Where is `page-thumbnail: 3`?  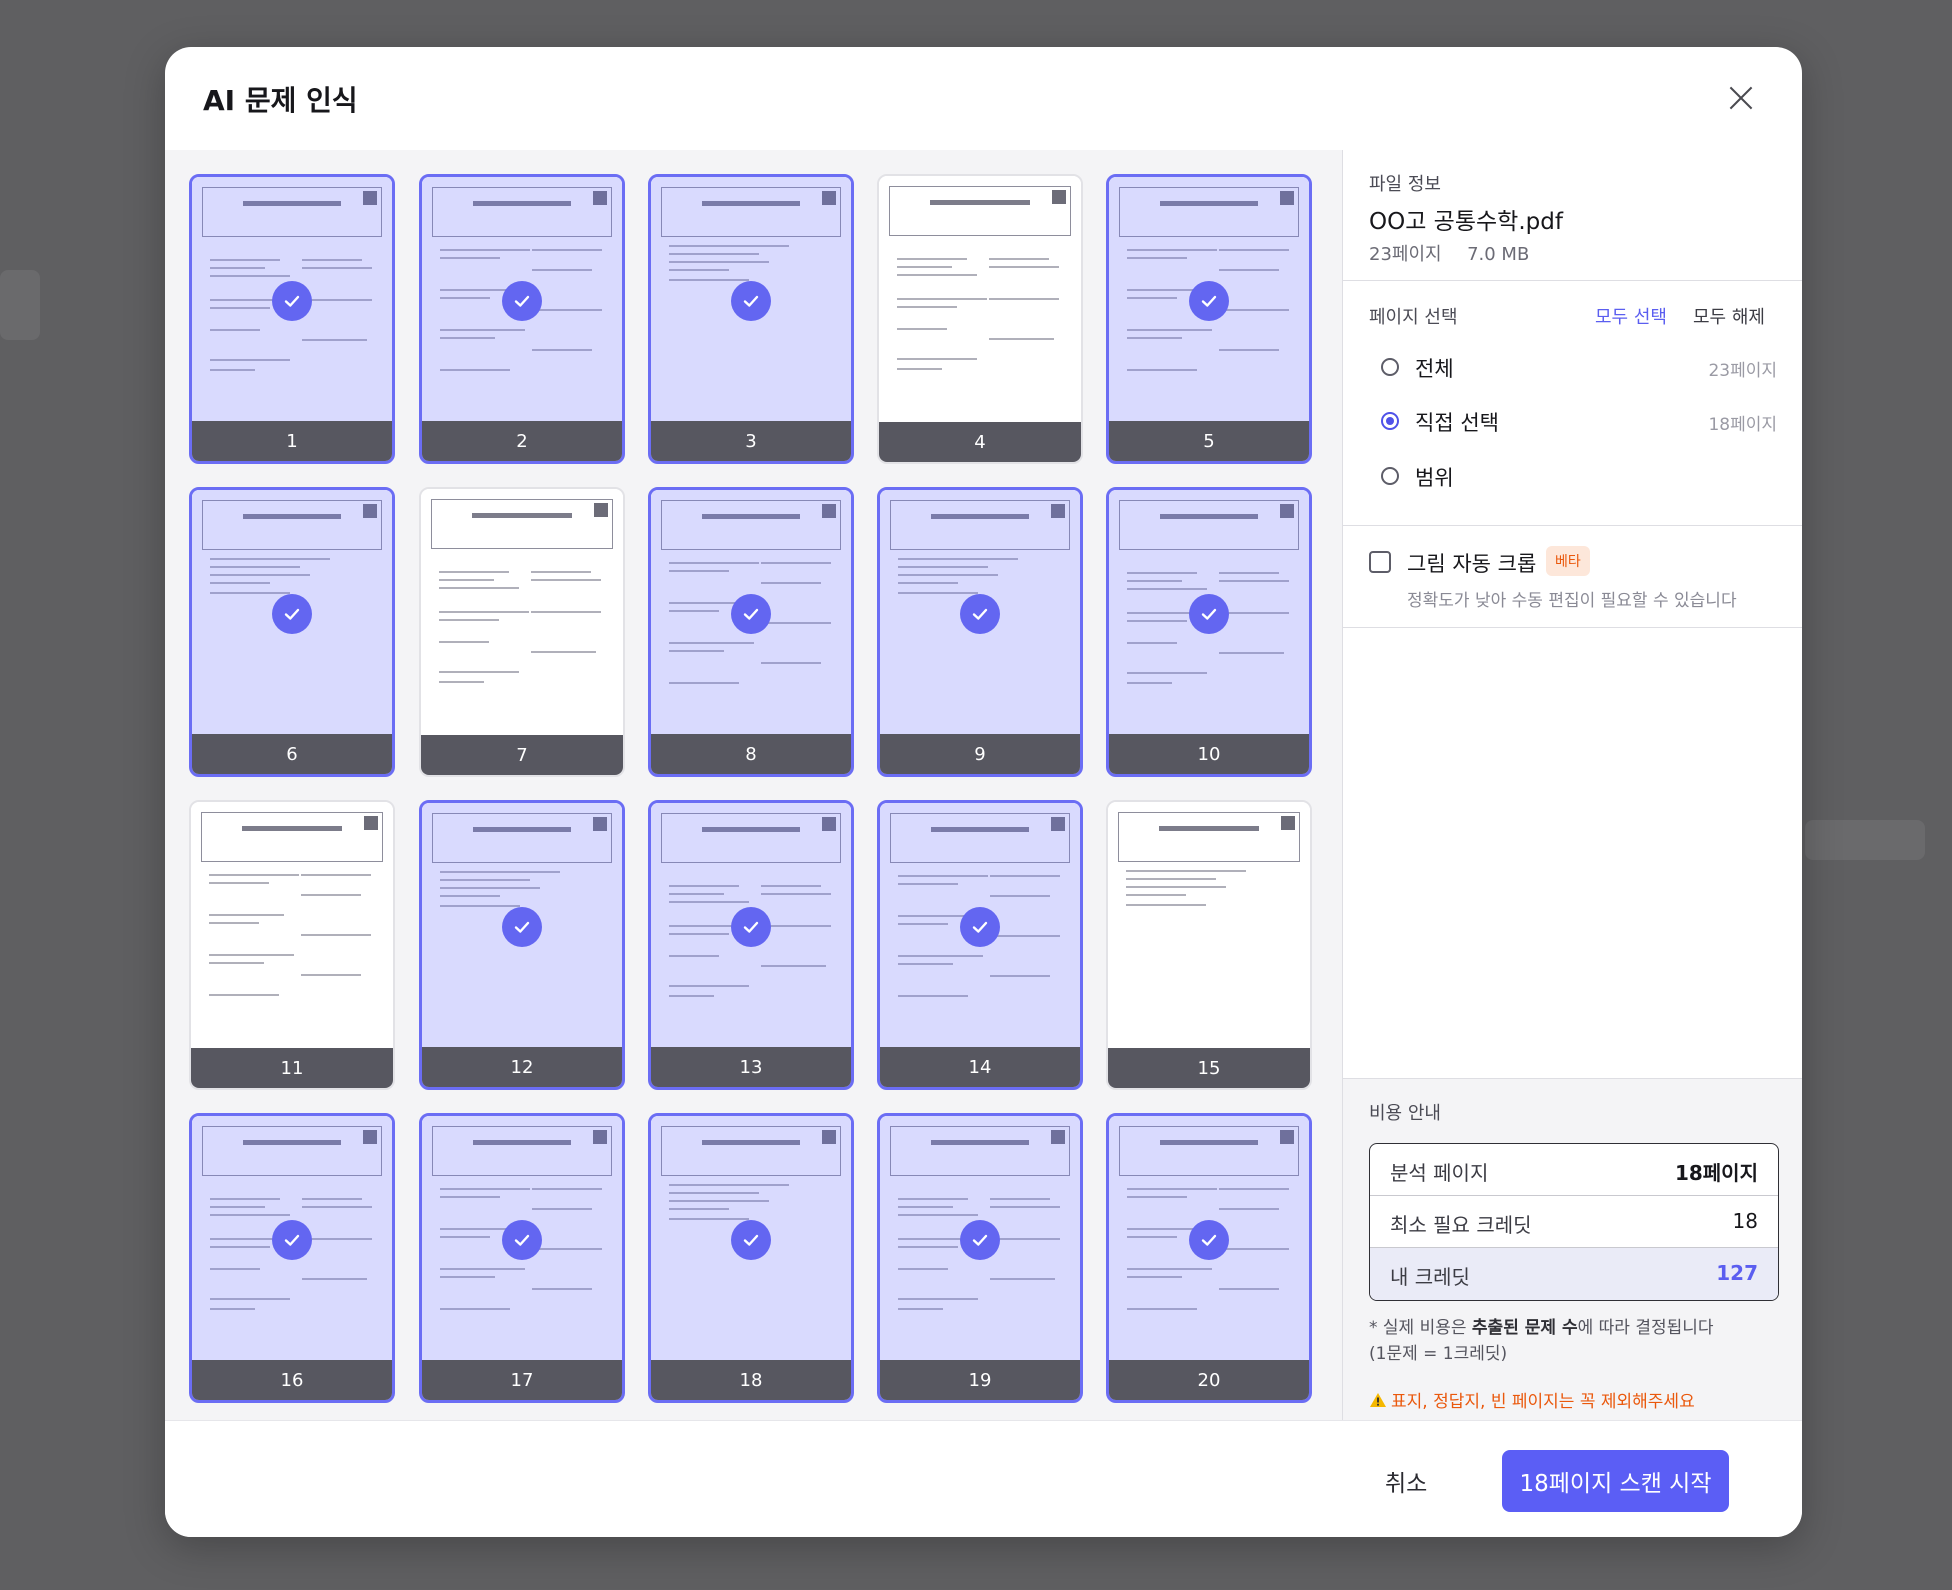 page-thumbnail: 3 is located at coordinates (751, 319).